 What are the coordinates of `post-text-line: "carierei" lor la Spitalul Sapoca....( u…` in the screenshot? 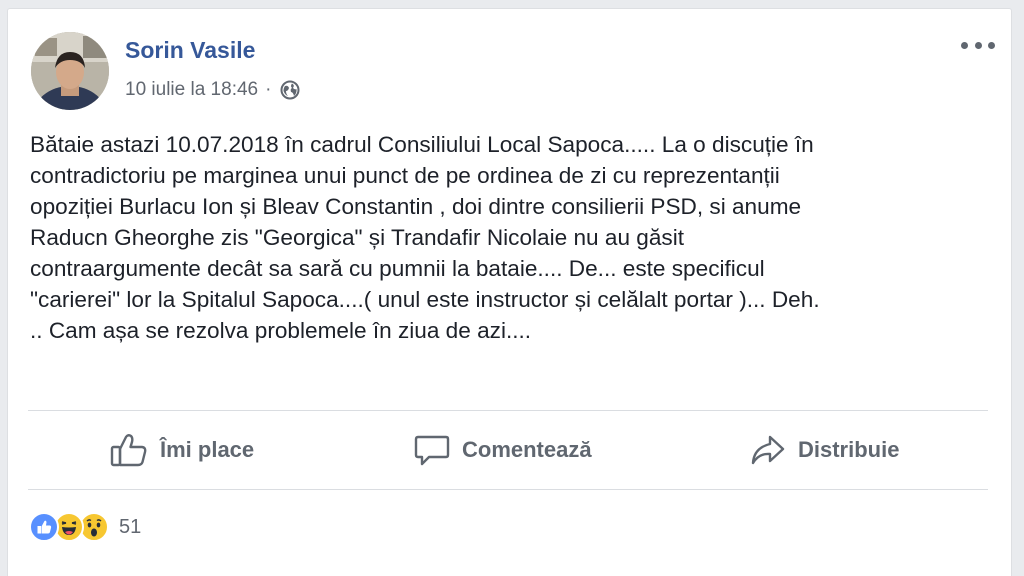 It's located at (425, 299).